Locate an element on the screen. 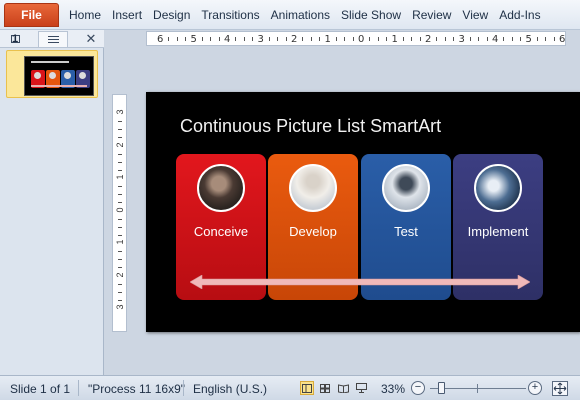 This screenshot has width=580, height=400. ruler-tick-label: 5 is located at coordinates (528, 39).